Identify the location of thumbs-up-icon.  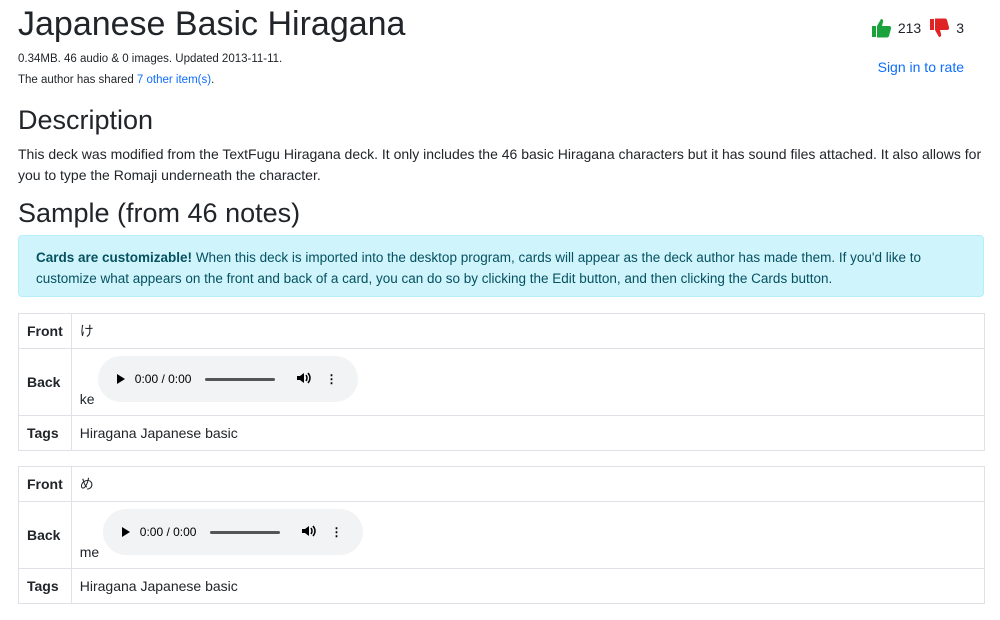
(882, 28).